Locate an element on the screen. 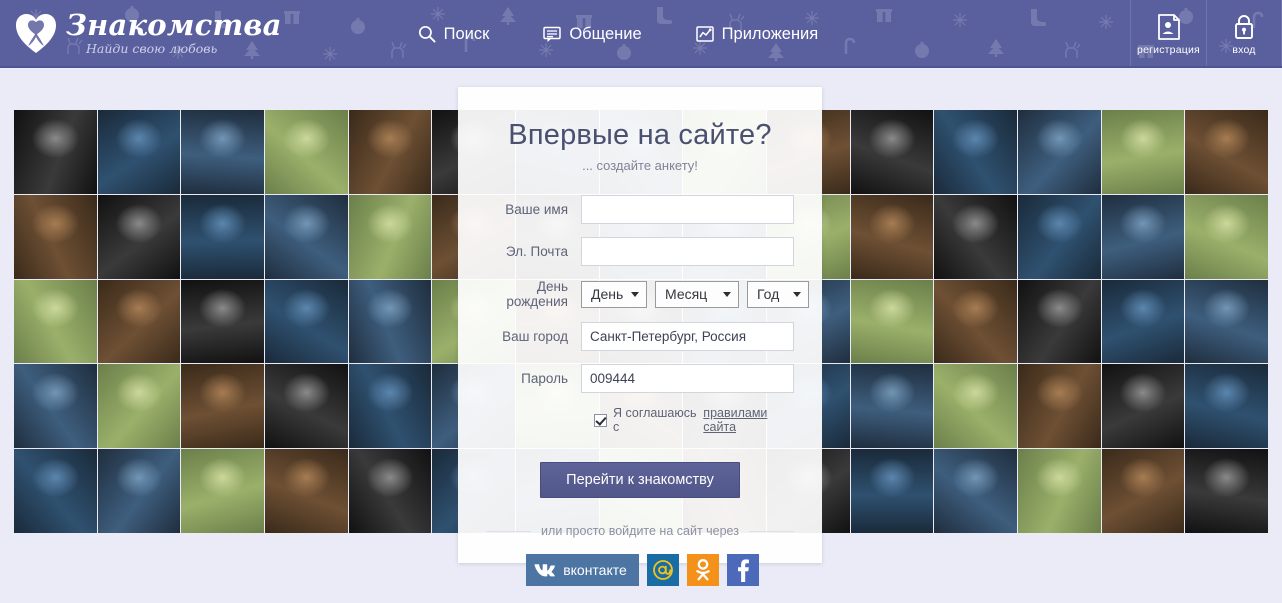 This screenshot has height=603, width=1282. odnoklassniki-icon is located at coordinates (703, 570).